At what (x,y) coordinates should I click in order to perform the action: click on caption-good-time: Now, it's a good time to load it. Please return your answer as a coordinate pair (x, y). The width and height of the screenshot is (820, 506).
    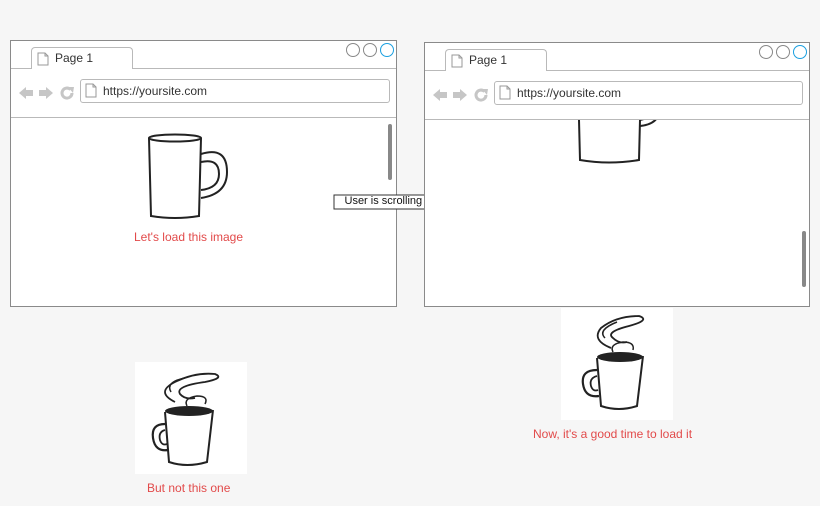
    Looking at the image, I should click on (613, 434).